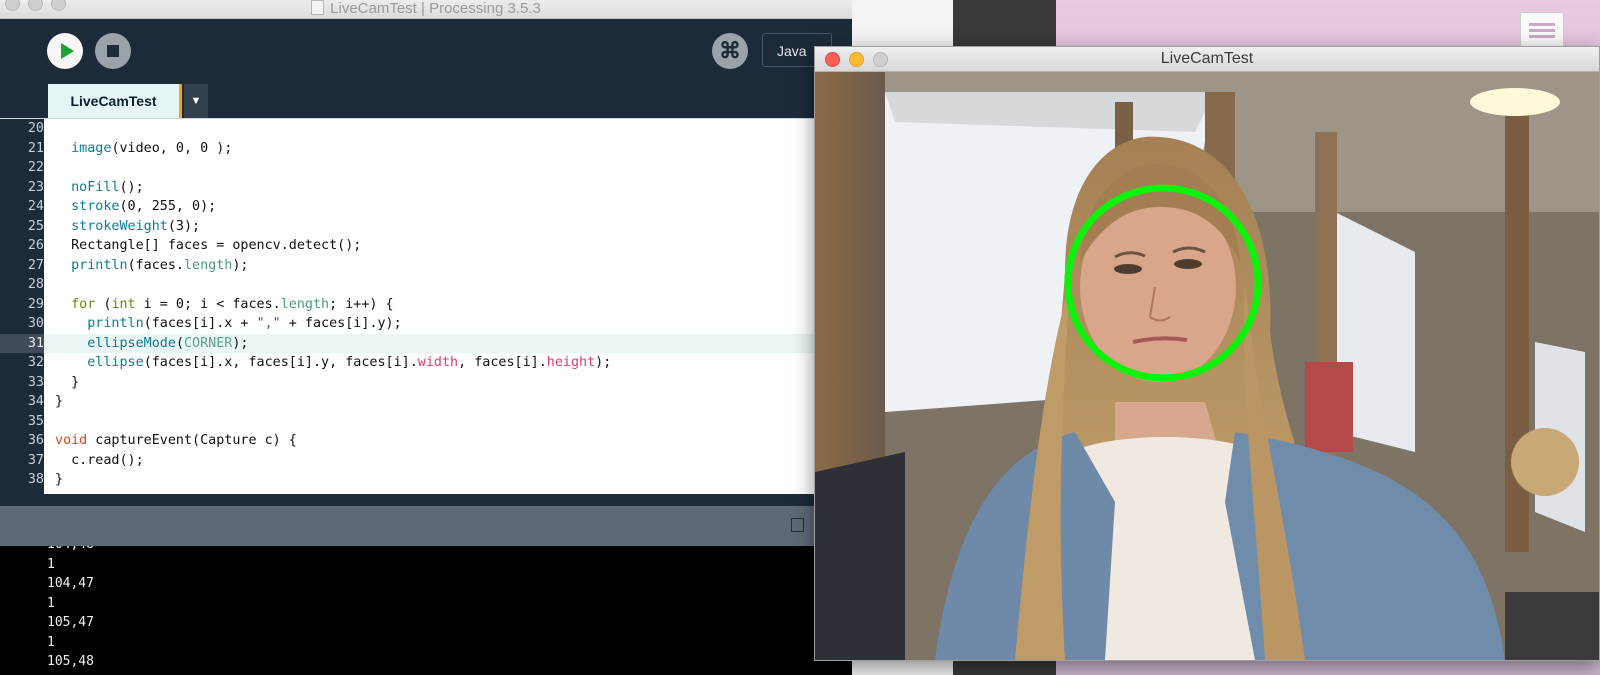 The width and height of the screenshot is (1600, 675). I want to click on code-line: 31 ellipseMode(CORNER);, so click(426, 343).